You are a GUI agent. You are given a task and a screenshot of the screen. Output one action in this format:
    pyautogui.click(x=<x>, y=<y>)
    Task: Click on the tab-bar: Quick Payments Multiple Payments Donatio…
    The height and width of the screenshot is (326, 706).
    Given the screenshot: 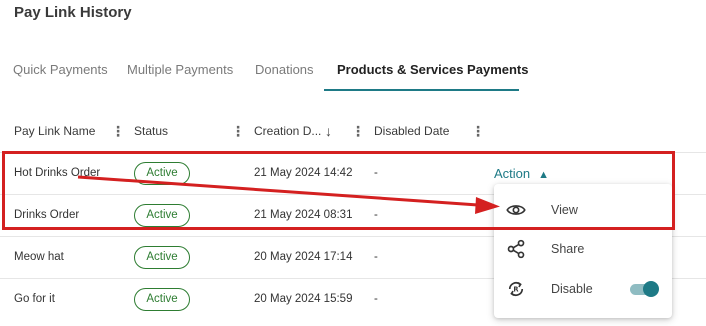 What is the action you would take?
    pyautogui.click(x=353, y=72)
    